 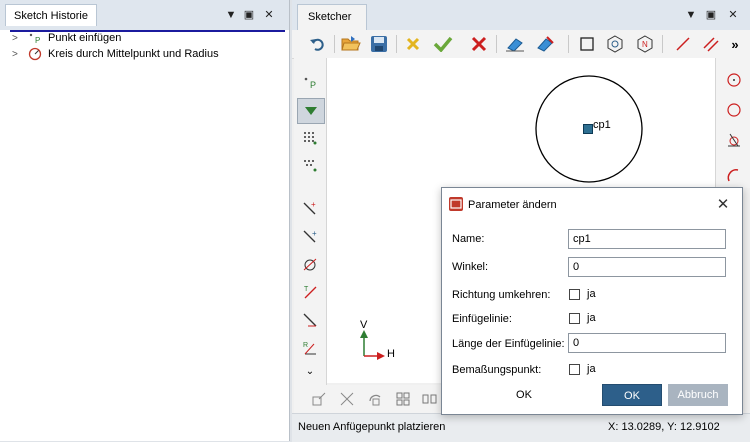 I want to click on name-label: Name:, so click(x=468, y=239).